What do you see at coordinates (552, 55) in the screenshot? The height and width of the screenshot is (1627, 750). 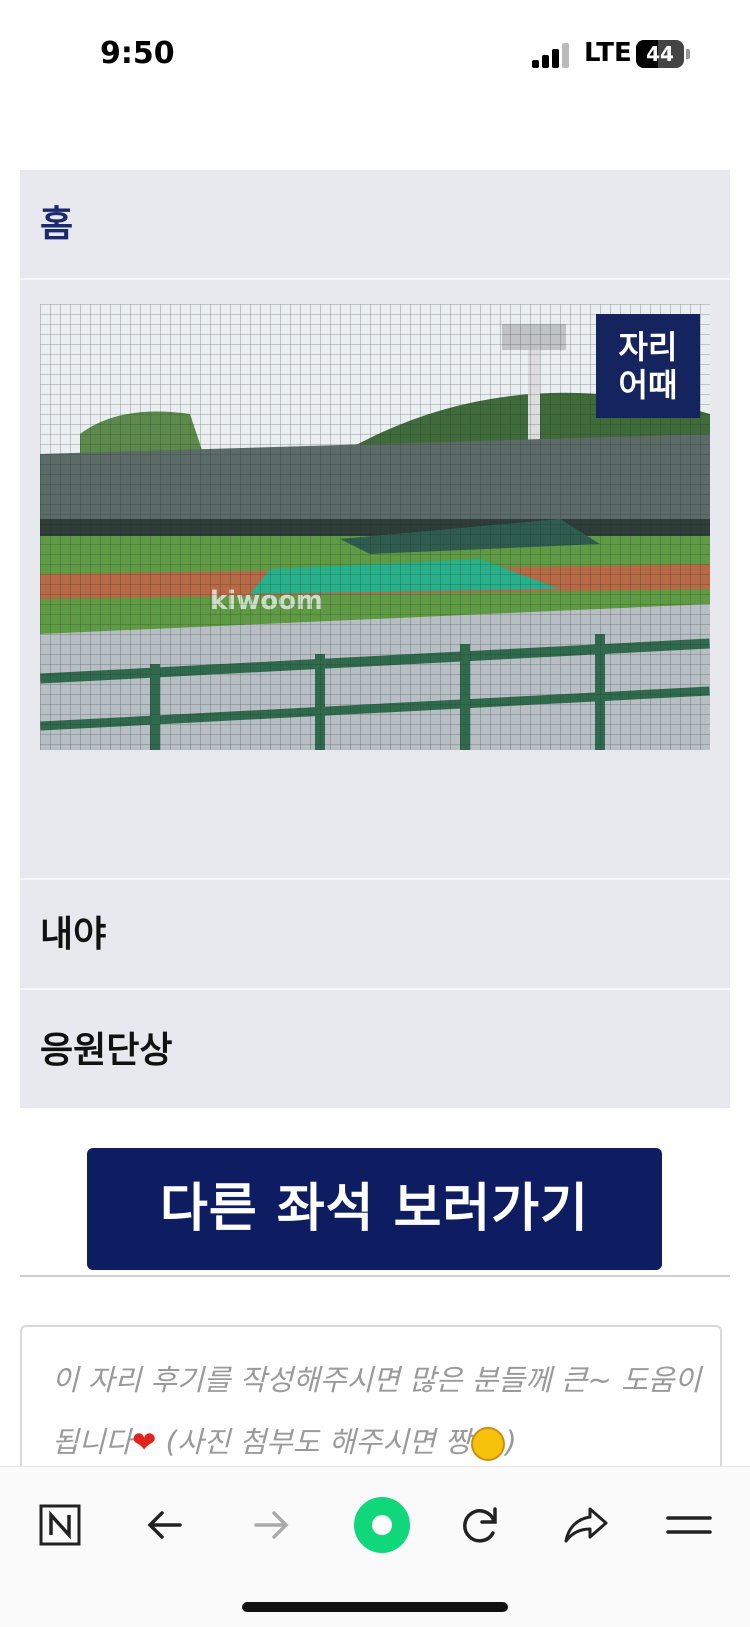 I see `signal-icon` at bounding box center [552, 55].